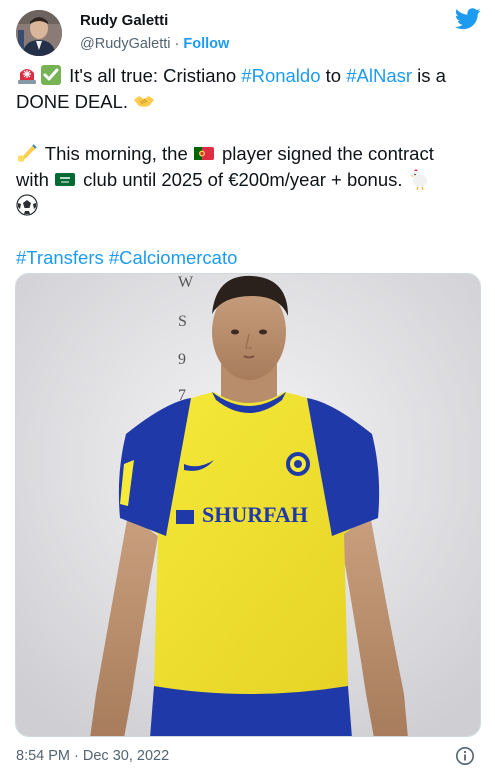  Describe the element at coordinates (27, 205) in the screenshot. I see `soccer-ball-icon` at that location.